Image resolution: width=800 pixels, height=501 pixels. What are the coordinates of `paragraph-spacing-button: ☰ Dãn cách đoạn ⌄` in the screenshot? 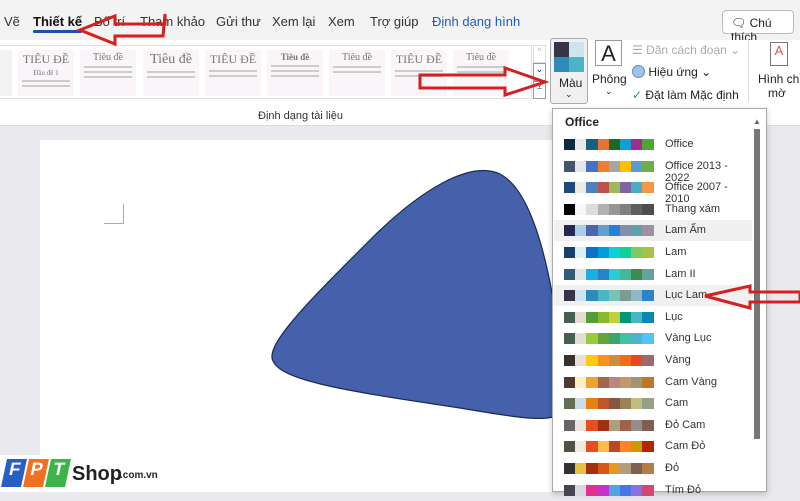 It's located at (686, 50).